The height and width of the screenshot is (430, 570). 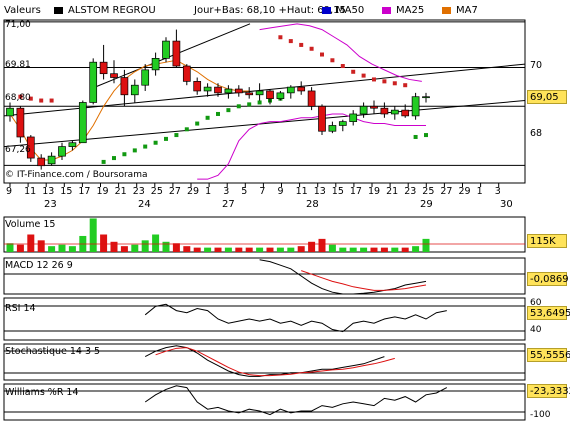 What do you see at coordinates (547, 241) in the screenshot?
I see `volume-value-box: 115K` at bounding box center [547, 241].